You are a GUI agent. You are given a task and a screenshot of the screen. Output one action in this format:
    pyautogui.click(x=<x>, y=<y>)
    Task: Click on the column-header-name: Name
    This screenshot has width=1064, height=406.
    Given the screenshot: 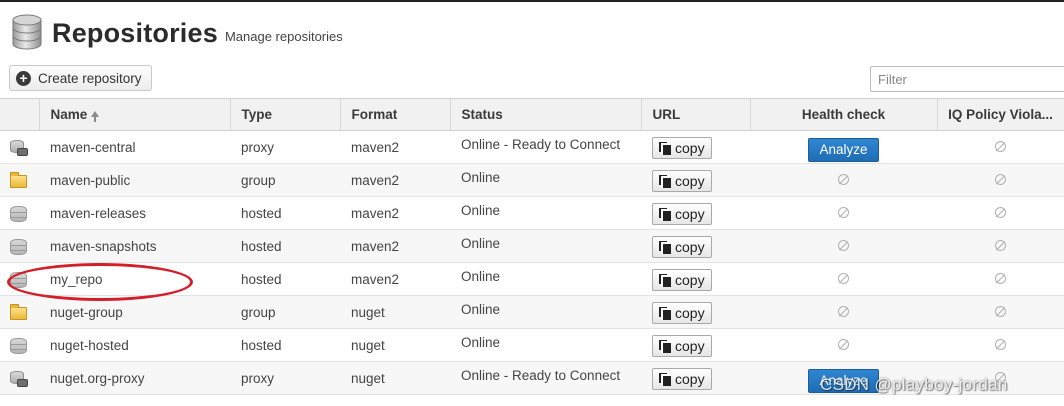 What is the action you would take?
    pyautogui.click(x=135, y=114)
    